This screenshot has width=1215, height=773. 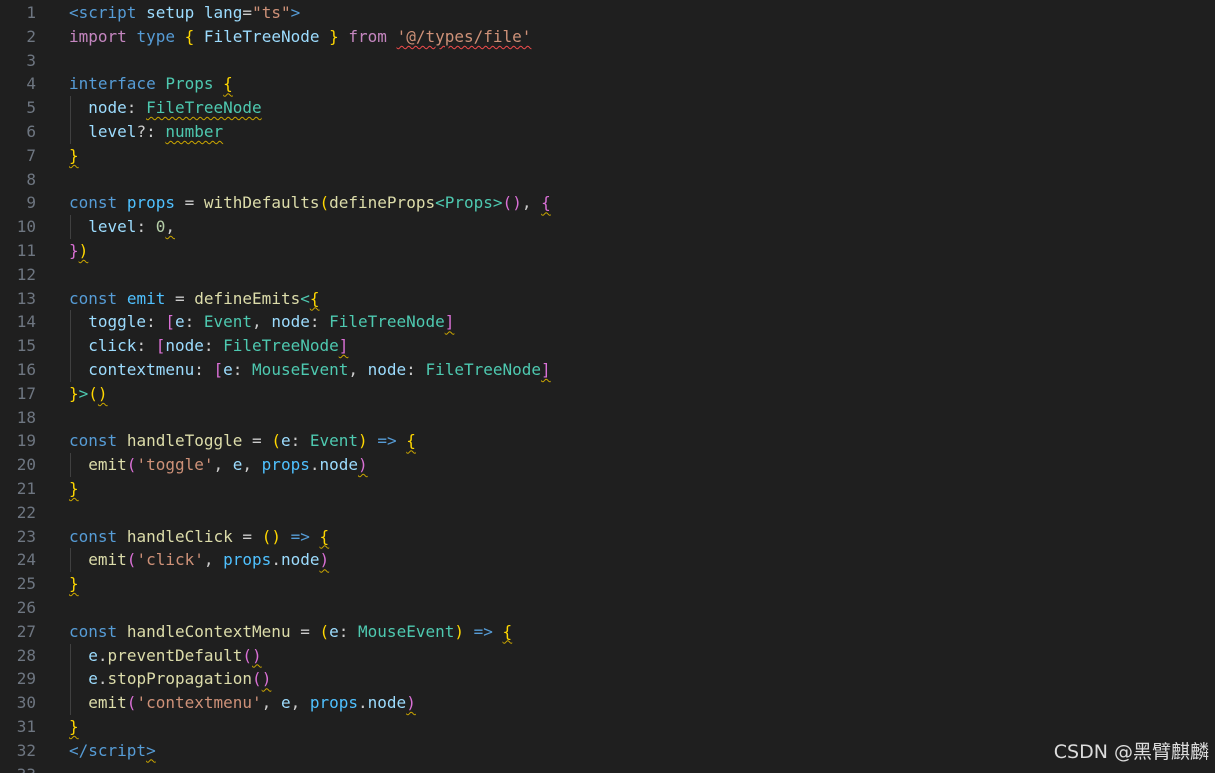 What do you see at coordinates (112, 751) in the screenshot?
I see `code-text: </script>` at bounding box center [112, 751].